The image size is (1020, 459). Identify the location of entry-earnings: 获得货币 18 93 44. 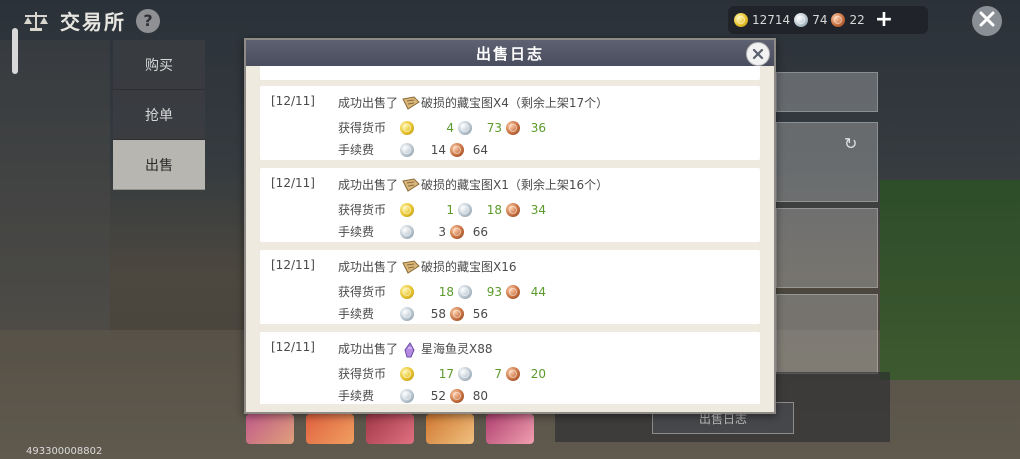
(442, 291).